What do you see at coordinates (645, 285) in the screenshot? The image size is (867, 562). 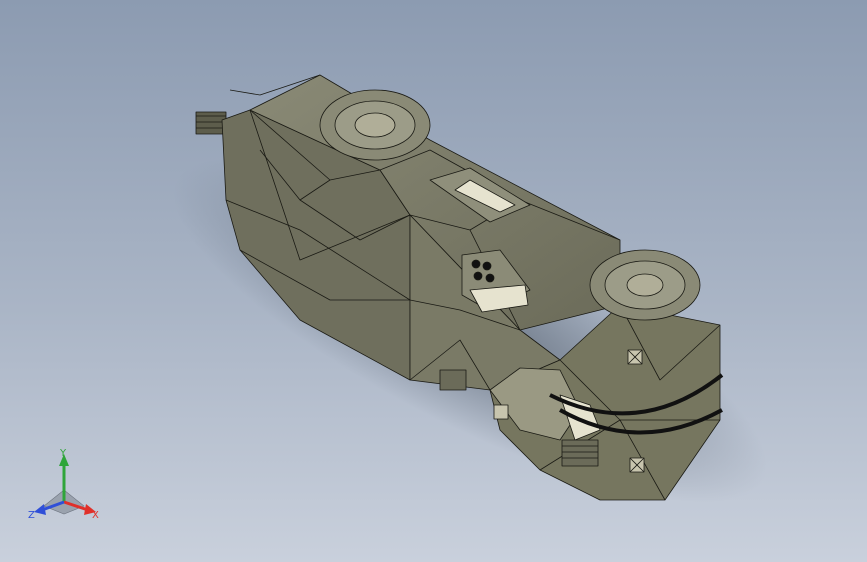 I see `front-wheel` at bounding box center [645, 285].